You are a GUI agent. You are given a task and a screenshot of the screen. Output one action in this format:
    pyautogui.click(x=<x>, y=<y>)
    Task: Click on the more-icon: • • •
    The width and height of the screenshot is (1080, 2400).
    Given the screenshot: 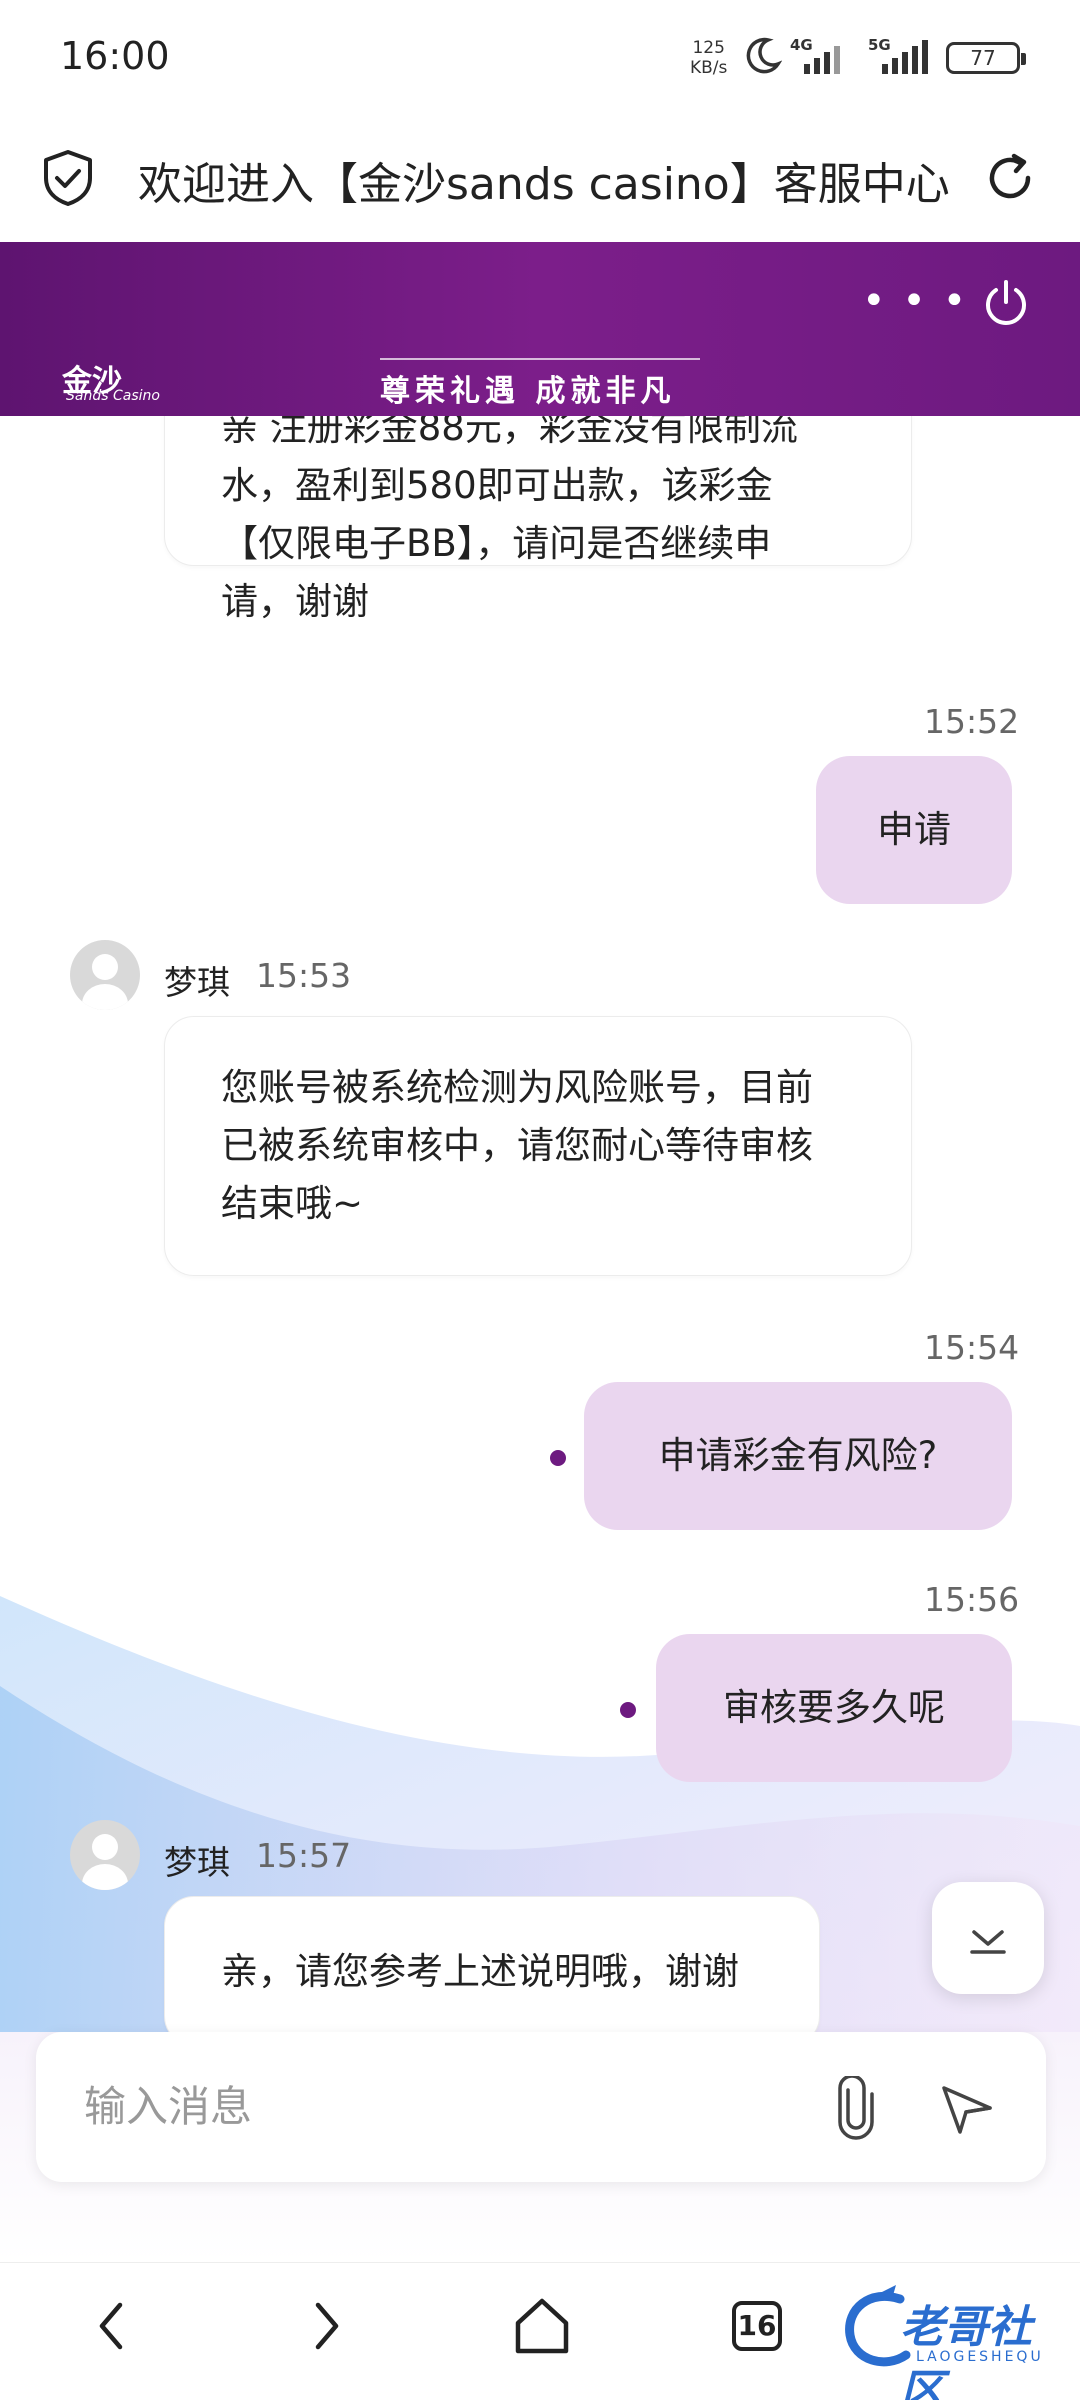 What is the action you would take?
    pyautogui.click(x=915, y=301)
    